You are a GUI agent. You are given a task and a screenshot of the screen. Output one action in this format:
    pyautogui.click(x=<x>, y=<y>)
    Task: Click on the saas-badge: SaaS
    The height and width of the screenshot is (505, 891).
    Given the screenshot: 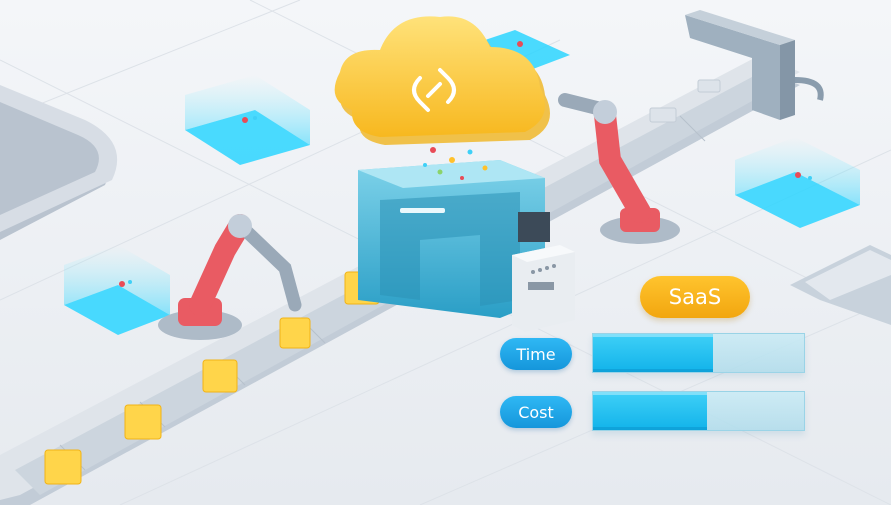 What is the action you would take?
    pyautogui.click(x=695, y=297)
    